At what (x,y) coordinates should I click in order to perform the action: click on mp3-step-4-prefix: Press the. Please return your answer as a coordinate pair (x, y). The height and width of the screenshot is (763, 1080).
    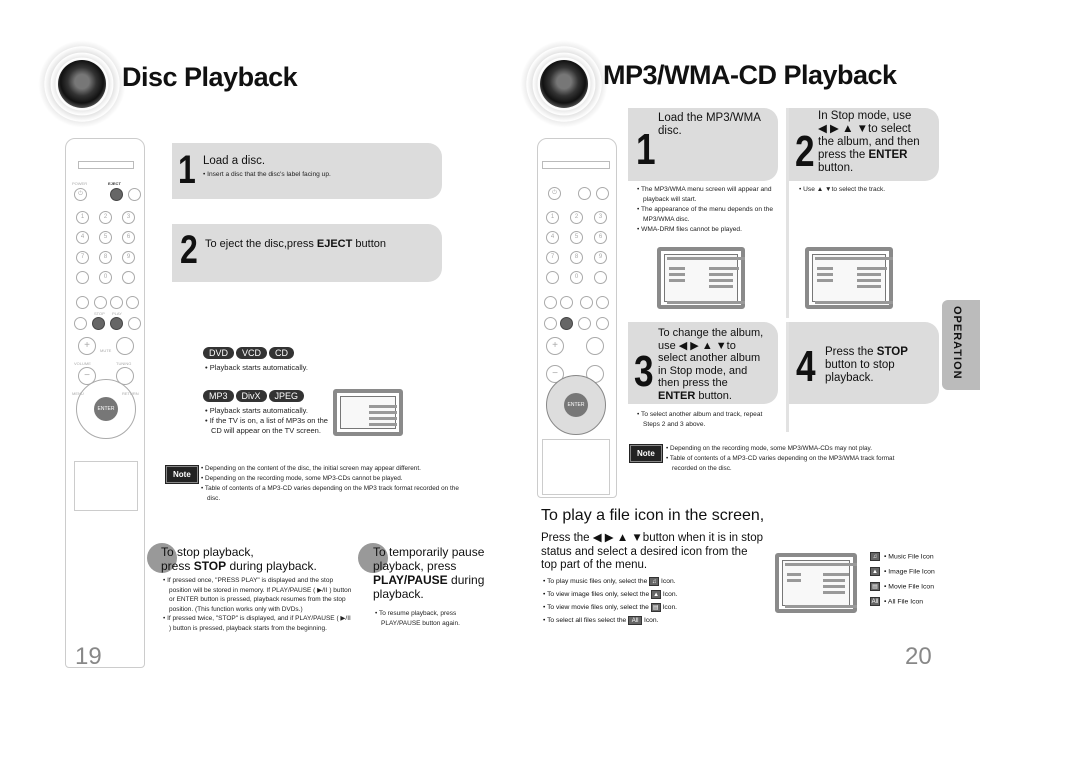
    Looking at the image, I should click on (851, 352).